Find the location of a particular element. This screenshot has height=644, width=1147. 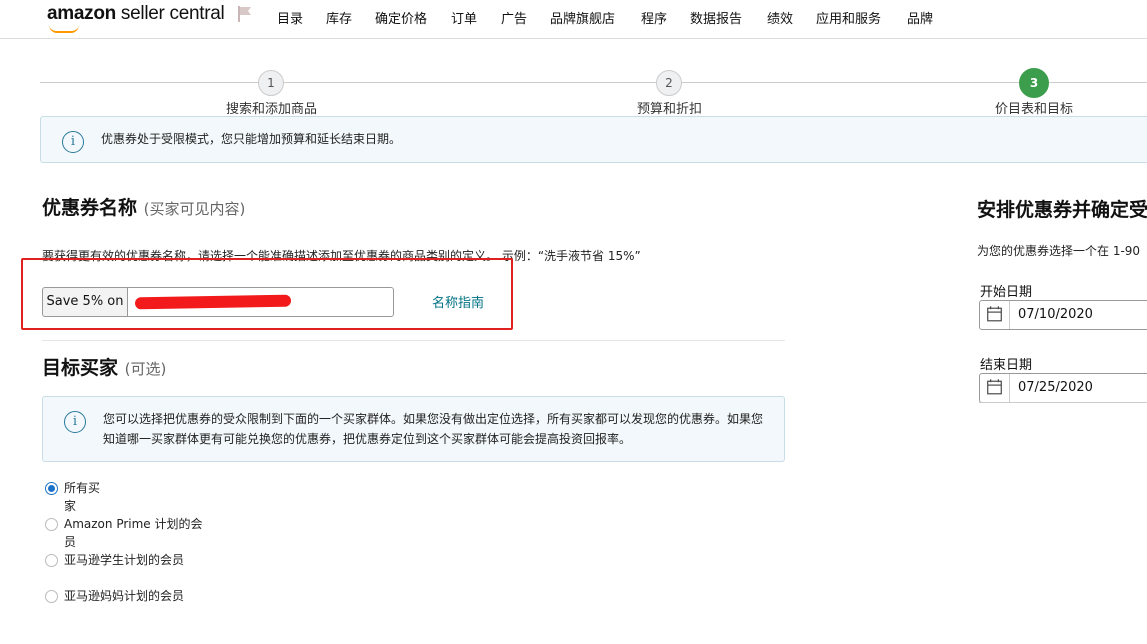

nav-item-performance: 绩效 is located at coordinates (780, 17).